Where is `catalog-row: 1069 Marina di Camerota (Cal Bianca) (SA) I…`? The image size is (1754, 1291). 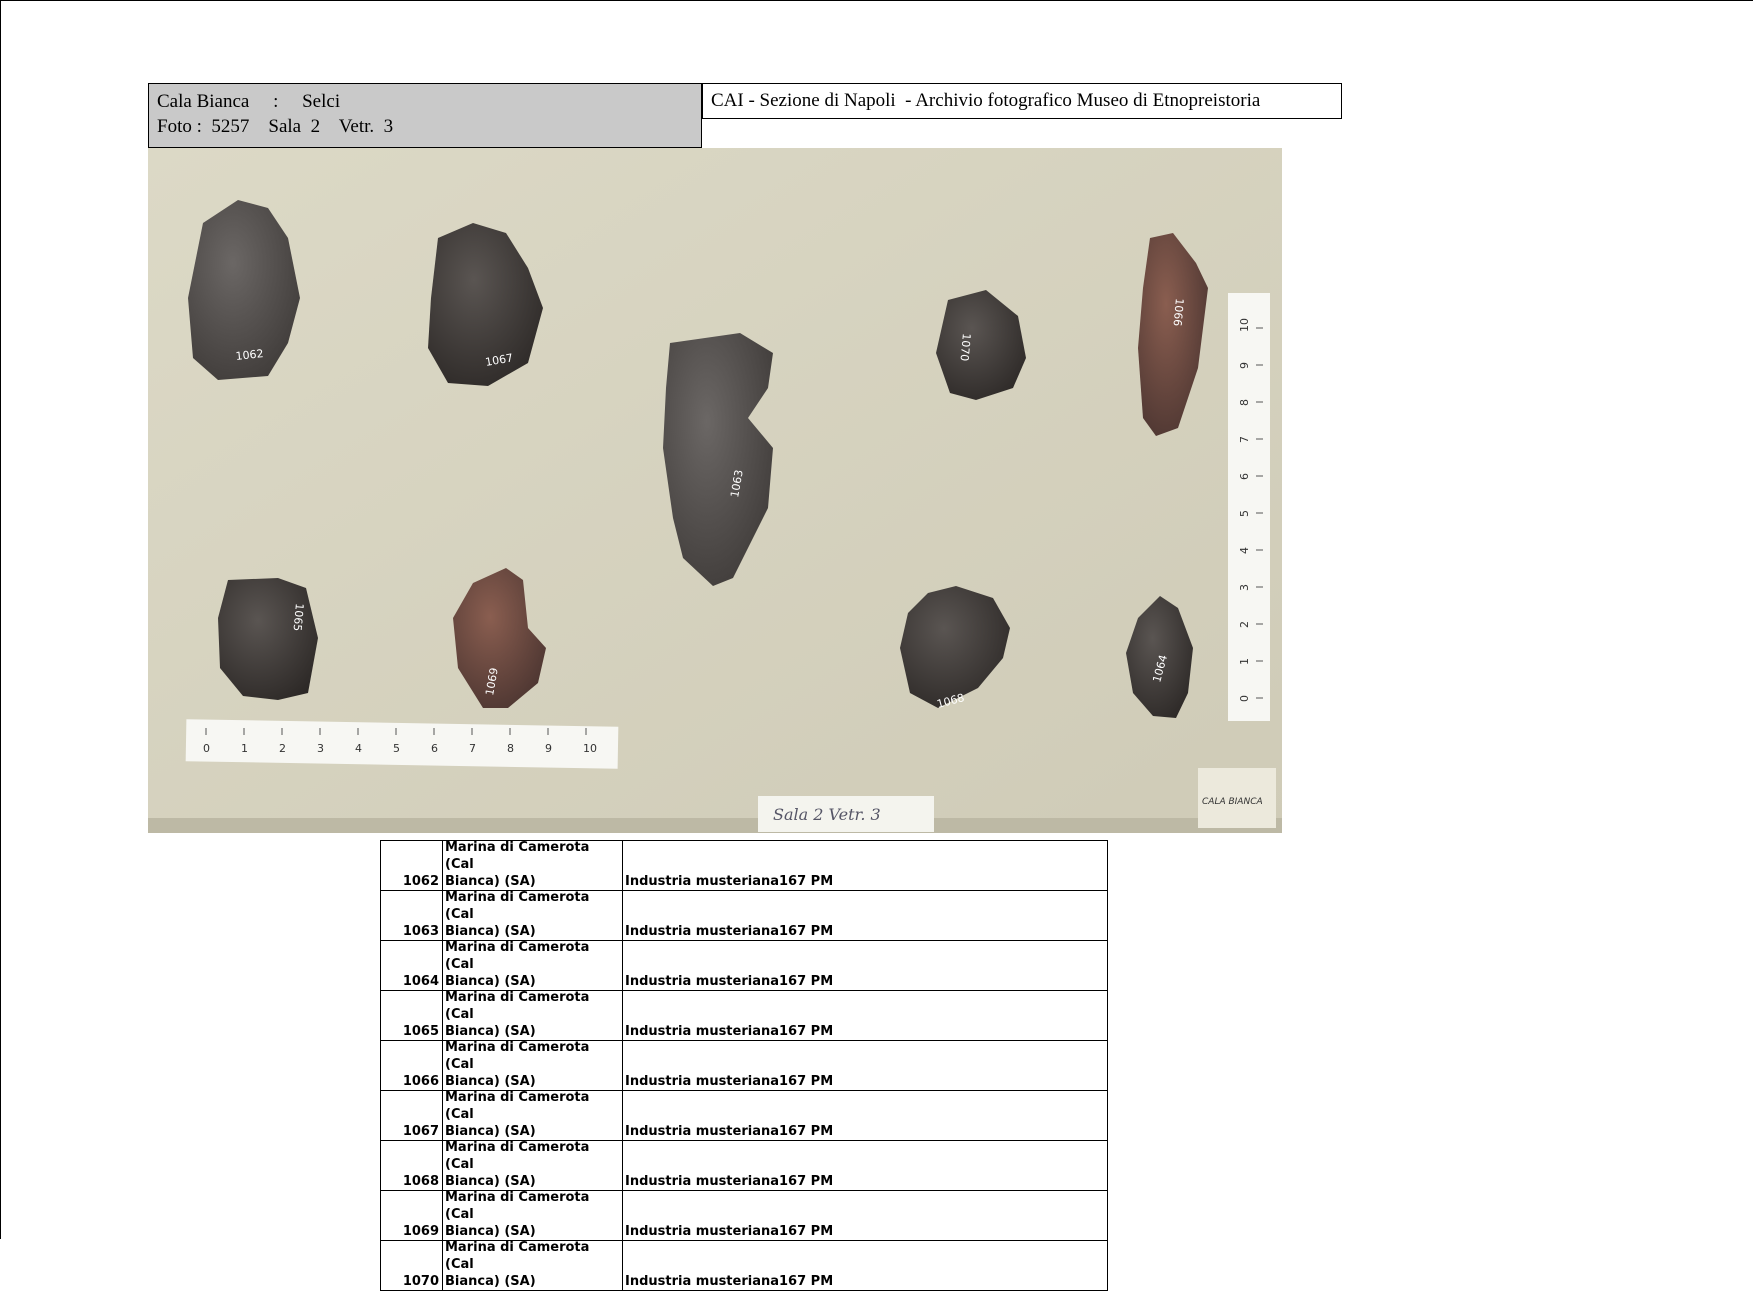
catalog-row: 1069 Marina di Camerota (Cal Bianca) (SA) I… is located at coordinates (744, 1215).